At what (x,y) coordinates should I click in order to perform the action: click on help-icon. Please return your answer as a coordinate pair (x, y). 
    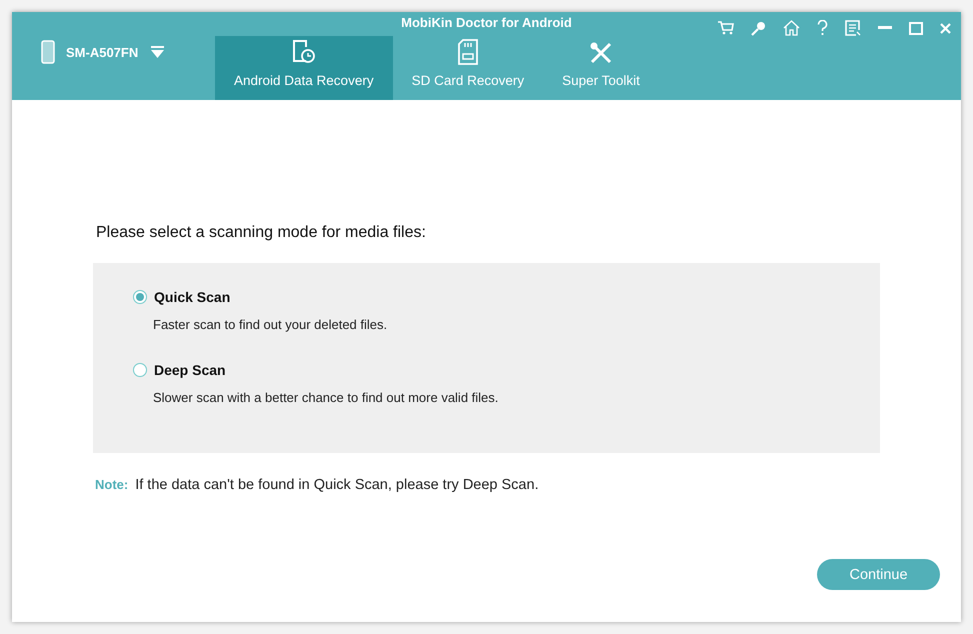
    Looking at the image, I should click on (822, 28).